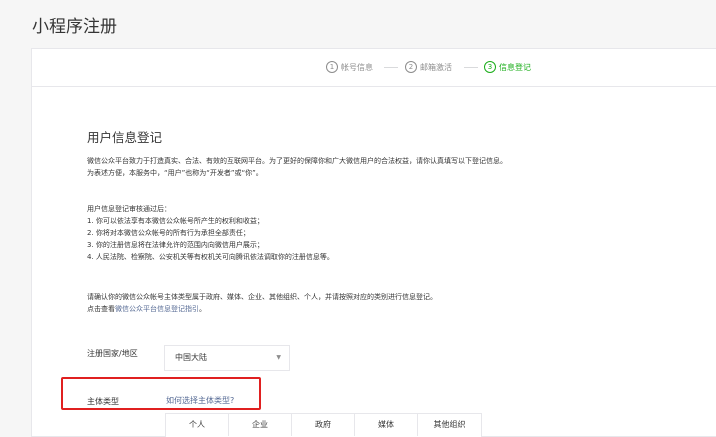 The image size is (716, 437). What do you see at coordinates (103, 401) in the screenshot?
I see `subject-type-label: 主体类型` at bounding box center [103, 401].